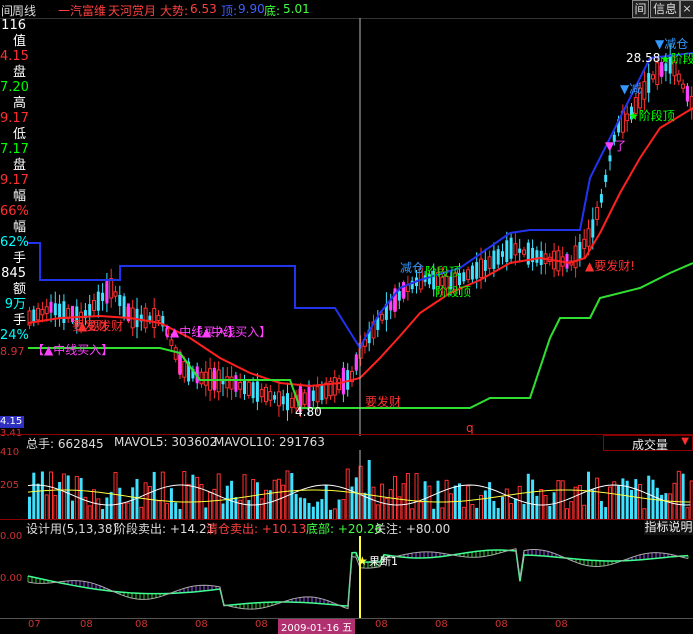 The image size is (693, 634). Describe the element at coordinates (470, 428) in the screenshot. I see `chart-annotation: q` at that location.